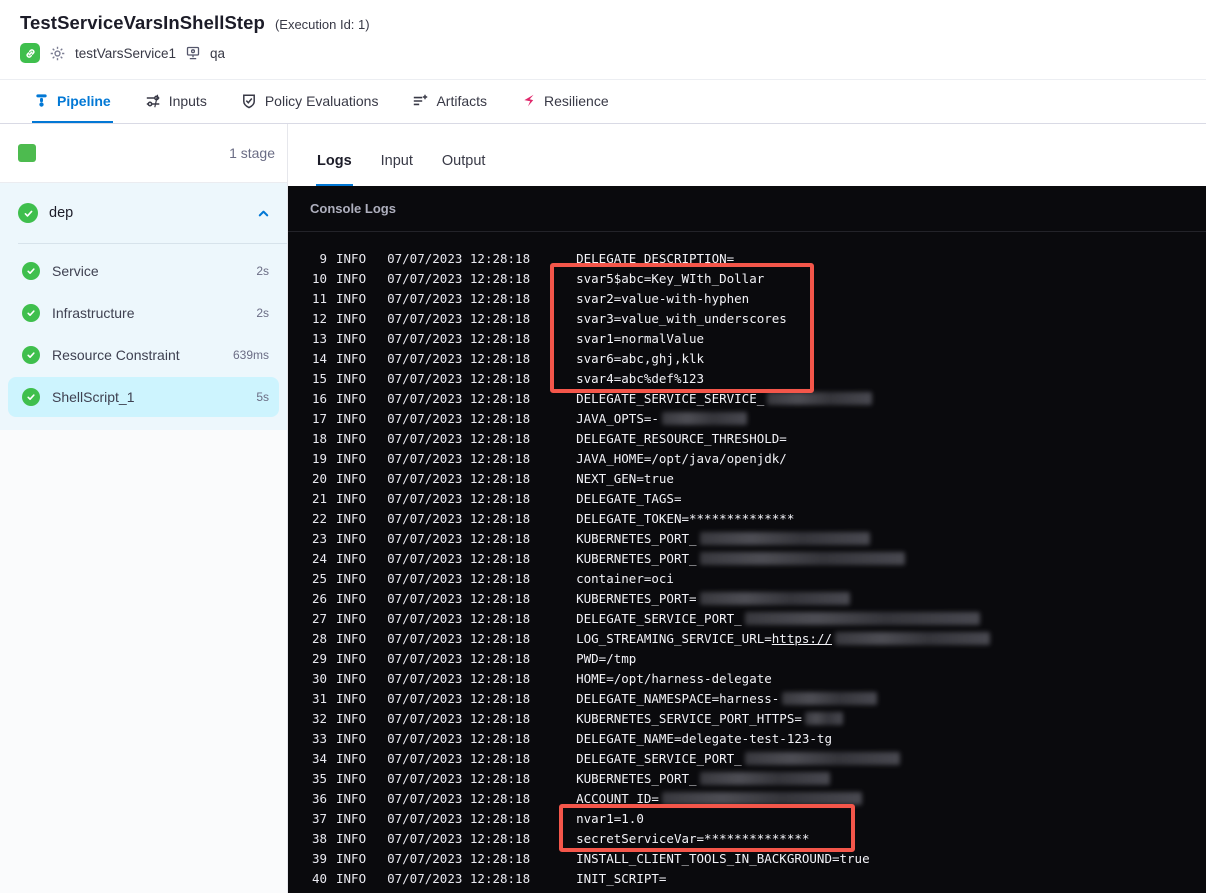 The height and width of the screenshot is (893, 1206). Describe the element at coordinates (723, 858) in the screenshot. I see `log-message: INSTALL_CLIENT_TOOLS_IN_BACKGROUND=true` at that location.